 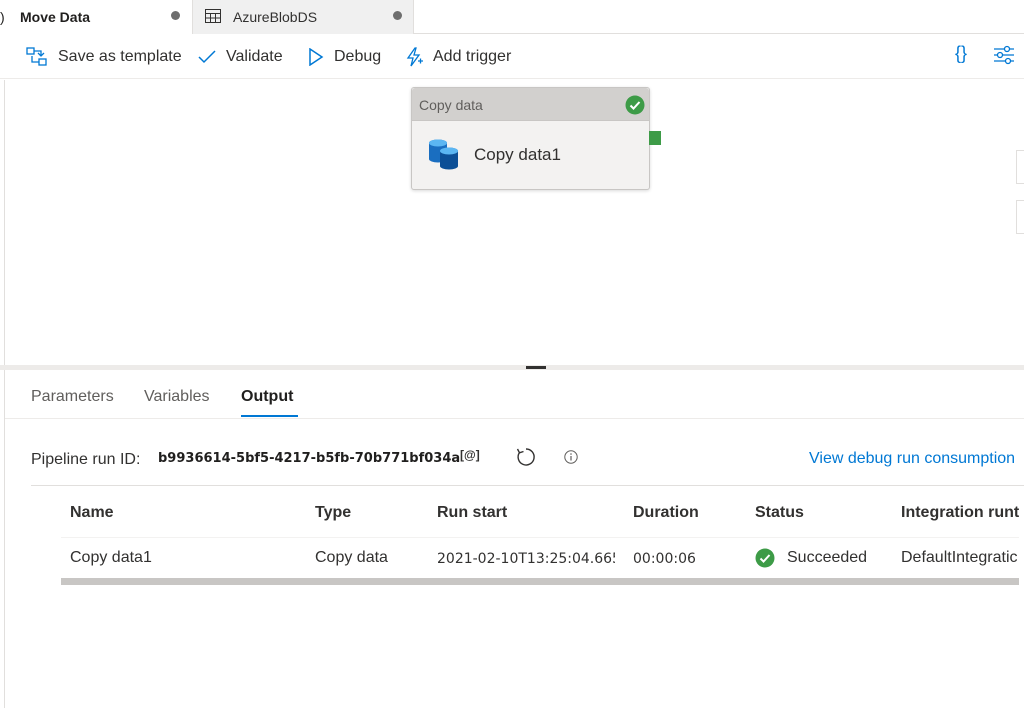 I want to click on run-divider, so click(x=527, y=485).